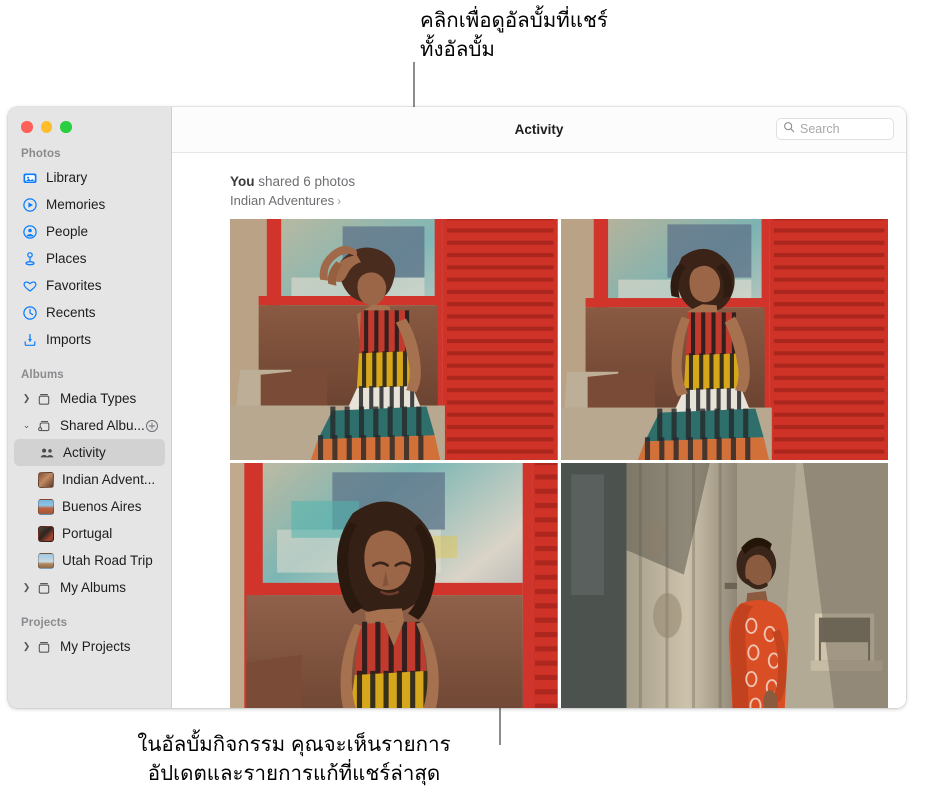  What do you see at coordinates (29, 339) in the screenshot?
I see `import-arrow-icon` at bounding box center [29, 339].